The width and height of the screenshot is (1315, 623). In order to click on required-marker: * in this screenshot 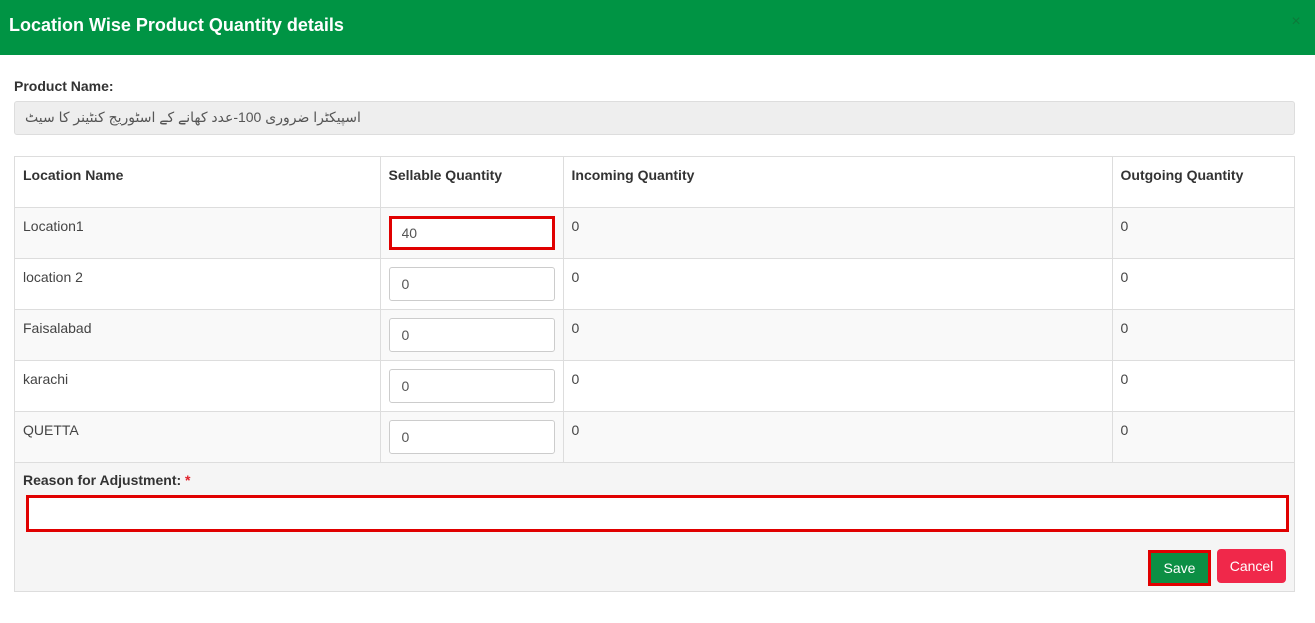, I will do `click(188, 480)`.